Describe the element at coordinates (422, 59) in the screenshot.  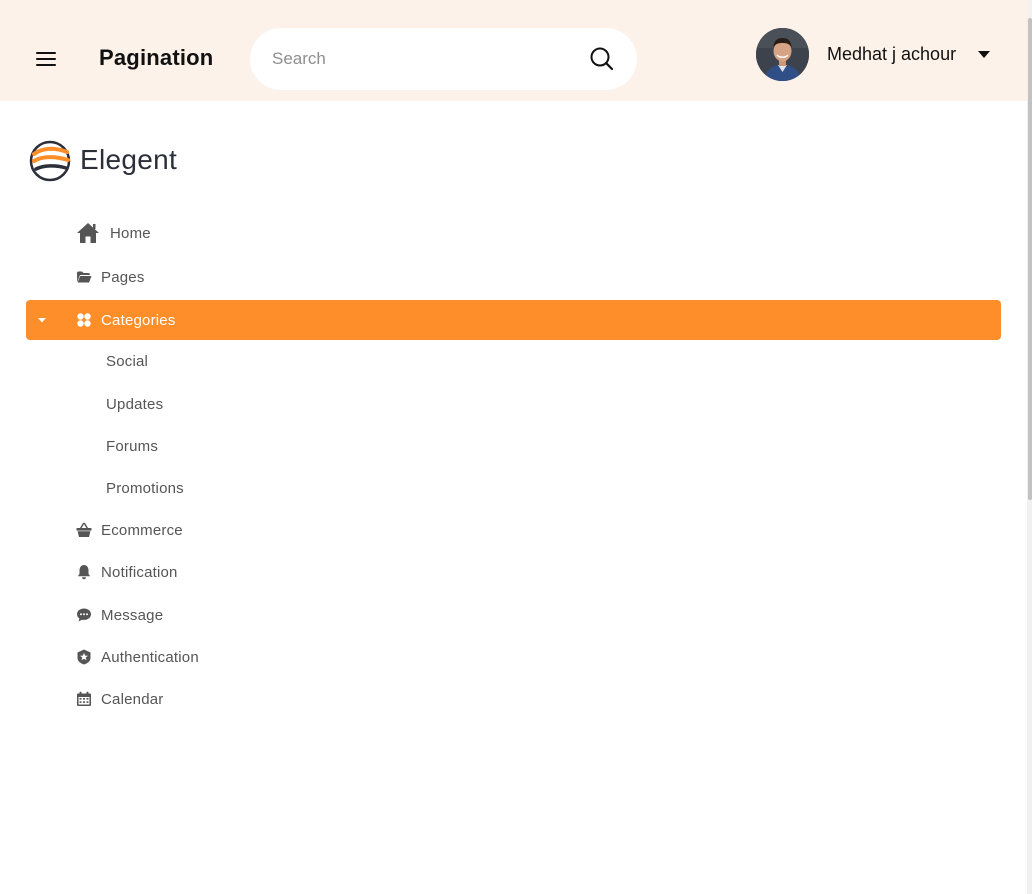
I see `search-input` at that location.